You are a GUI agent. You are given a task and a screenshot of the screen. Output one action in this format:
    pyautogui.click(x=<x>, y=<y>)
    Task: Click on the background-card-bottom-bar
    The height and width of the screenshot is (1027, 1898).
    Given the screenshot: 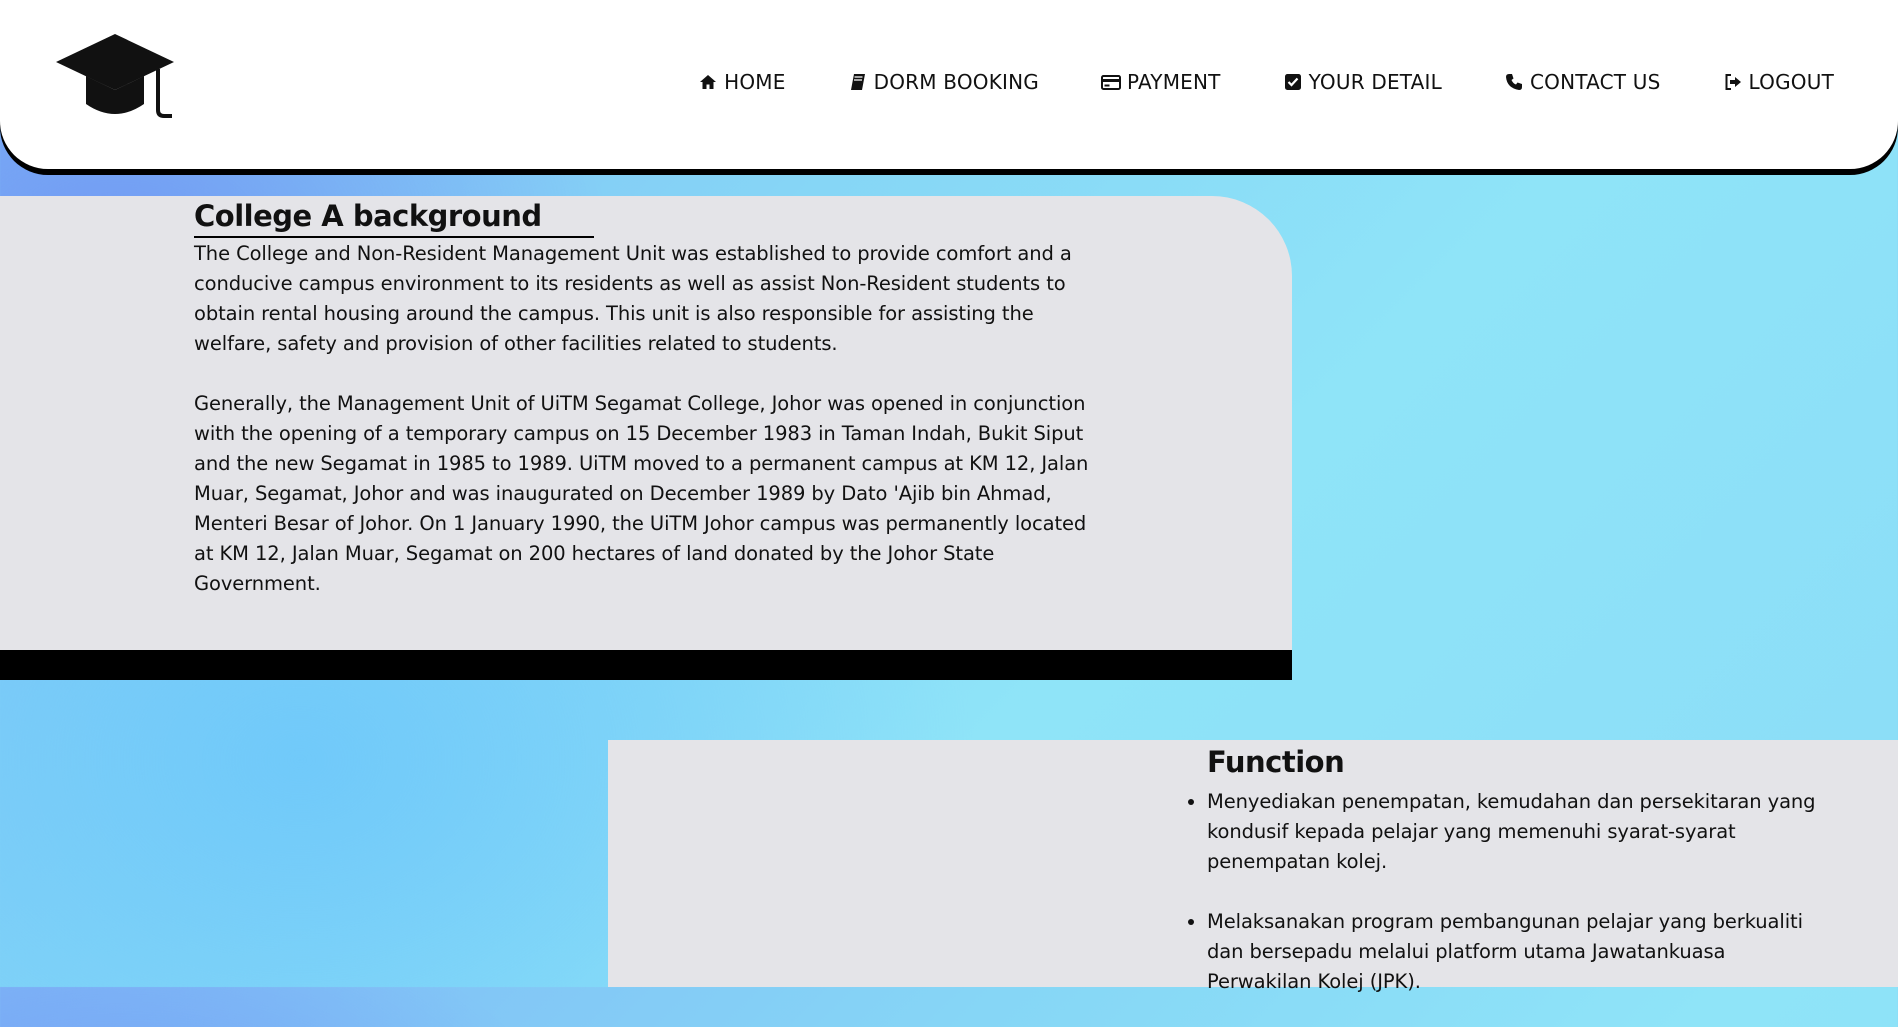 What is the action you would take?
    pyautogui.click(x=646, y=665)
    